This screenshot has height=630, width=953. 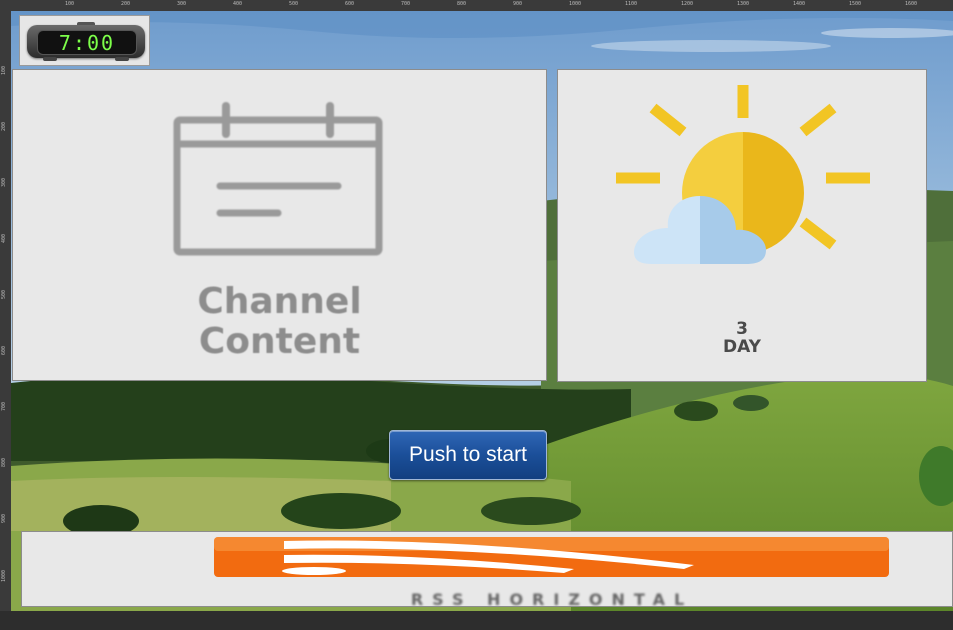 I want to click on clock-leg-left, so click(x=50, y=59).